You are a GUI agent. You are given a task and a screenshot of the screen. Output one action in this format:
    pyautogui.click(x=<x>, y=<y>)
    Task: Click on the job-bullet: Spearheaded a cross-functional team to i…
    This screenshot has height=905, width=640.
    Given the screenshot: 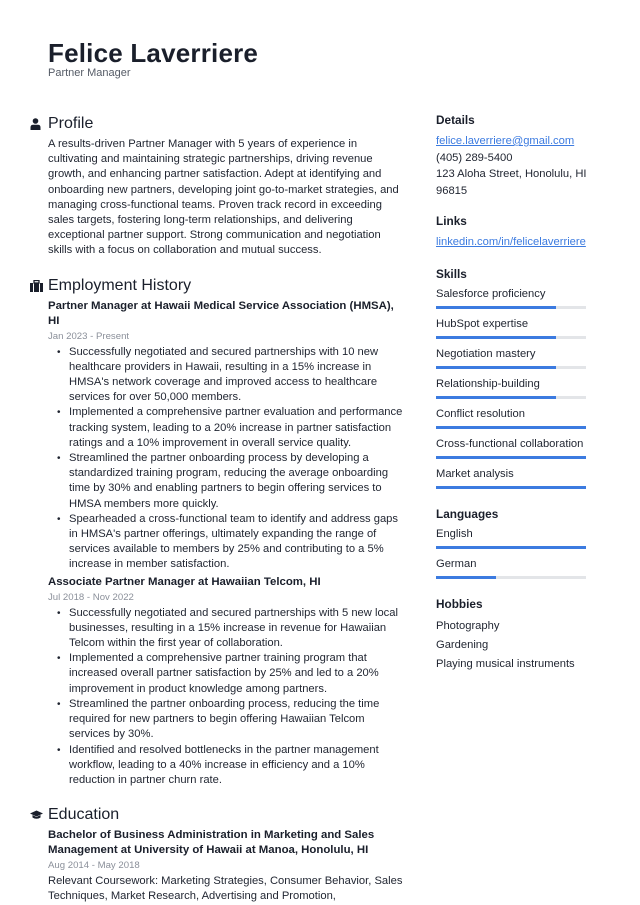 What is the action you would take?
    pyautogui.click(x=231, y=542)
    